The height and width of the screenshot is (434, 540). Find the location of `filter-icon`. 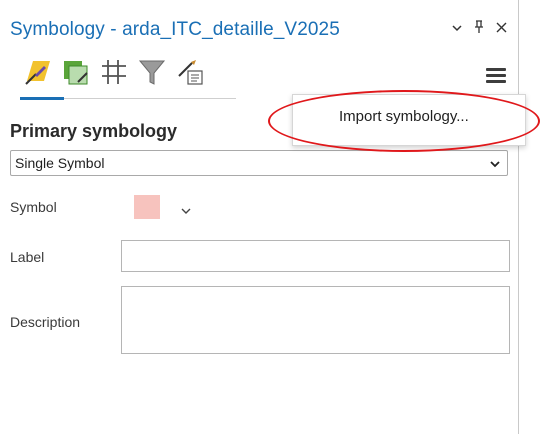

filter-icon is located at coordinates (152, 72).